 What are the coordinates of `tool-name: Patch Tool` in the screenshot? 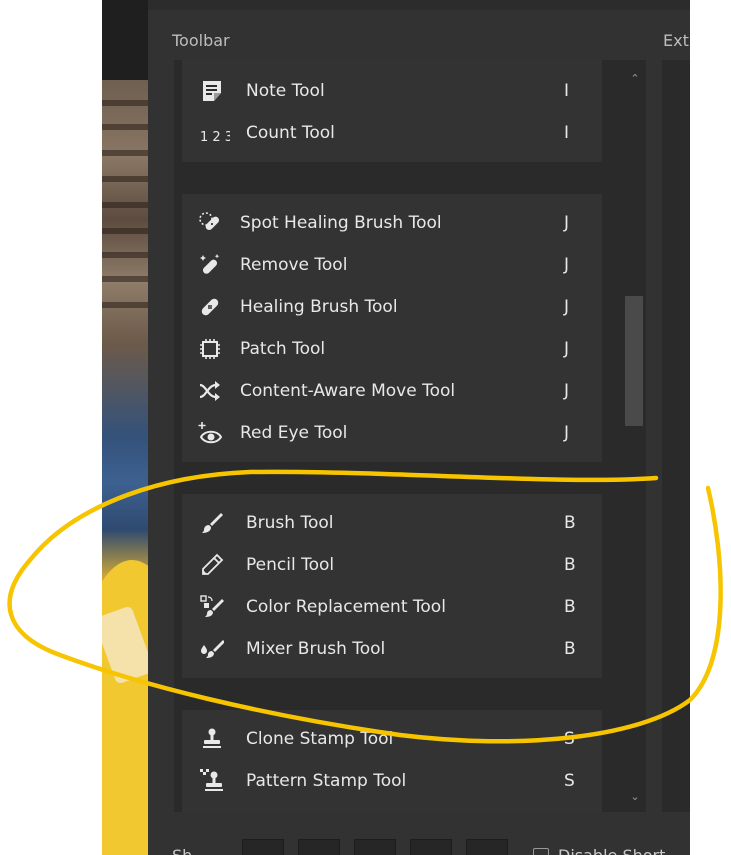 It's located at (283, 349).